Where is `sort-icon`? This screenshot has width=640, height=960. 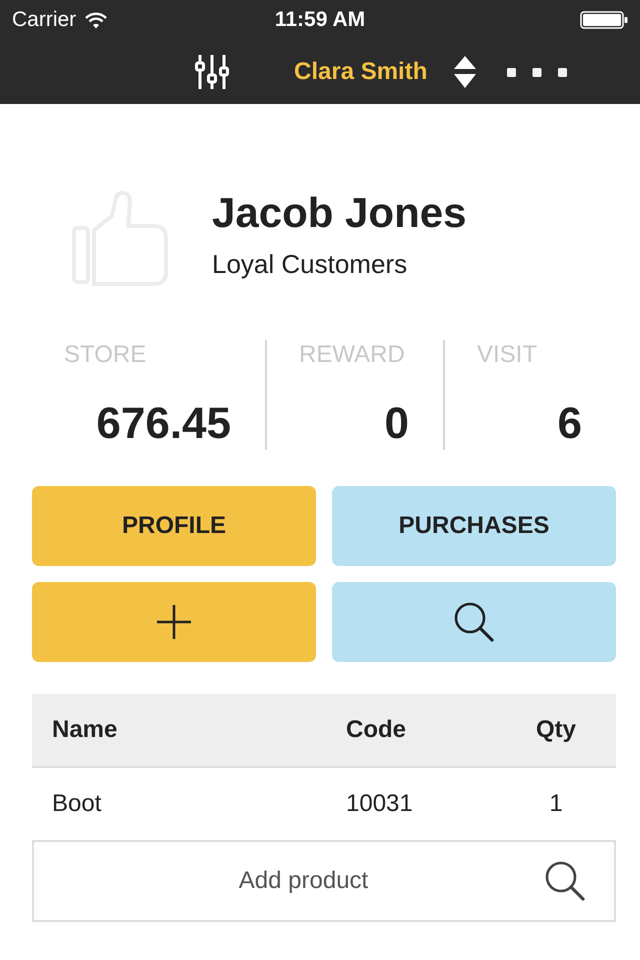
sort-icon is located at coordinates (465, 72).